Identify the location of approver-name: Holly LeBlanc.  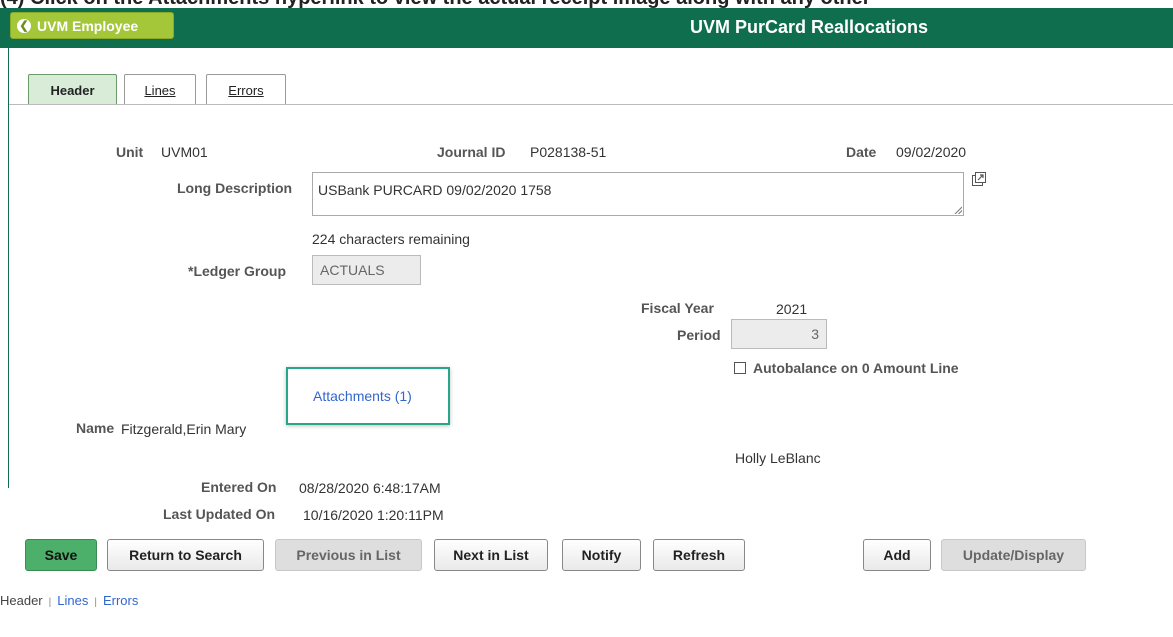
(778, 458).